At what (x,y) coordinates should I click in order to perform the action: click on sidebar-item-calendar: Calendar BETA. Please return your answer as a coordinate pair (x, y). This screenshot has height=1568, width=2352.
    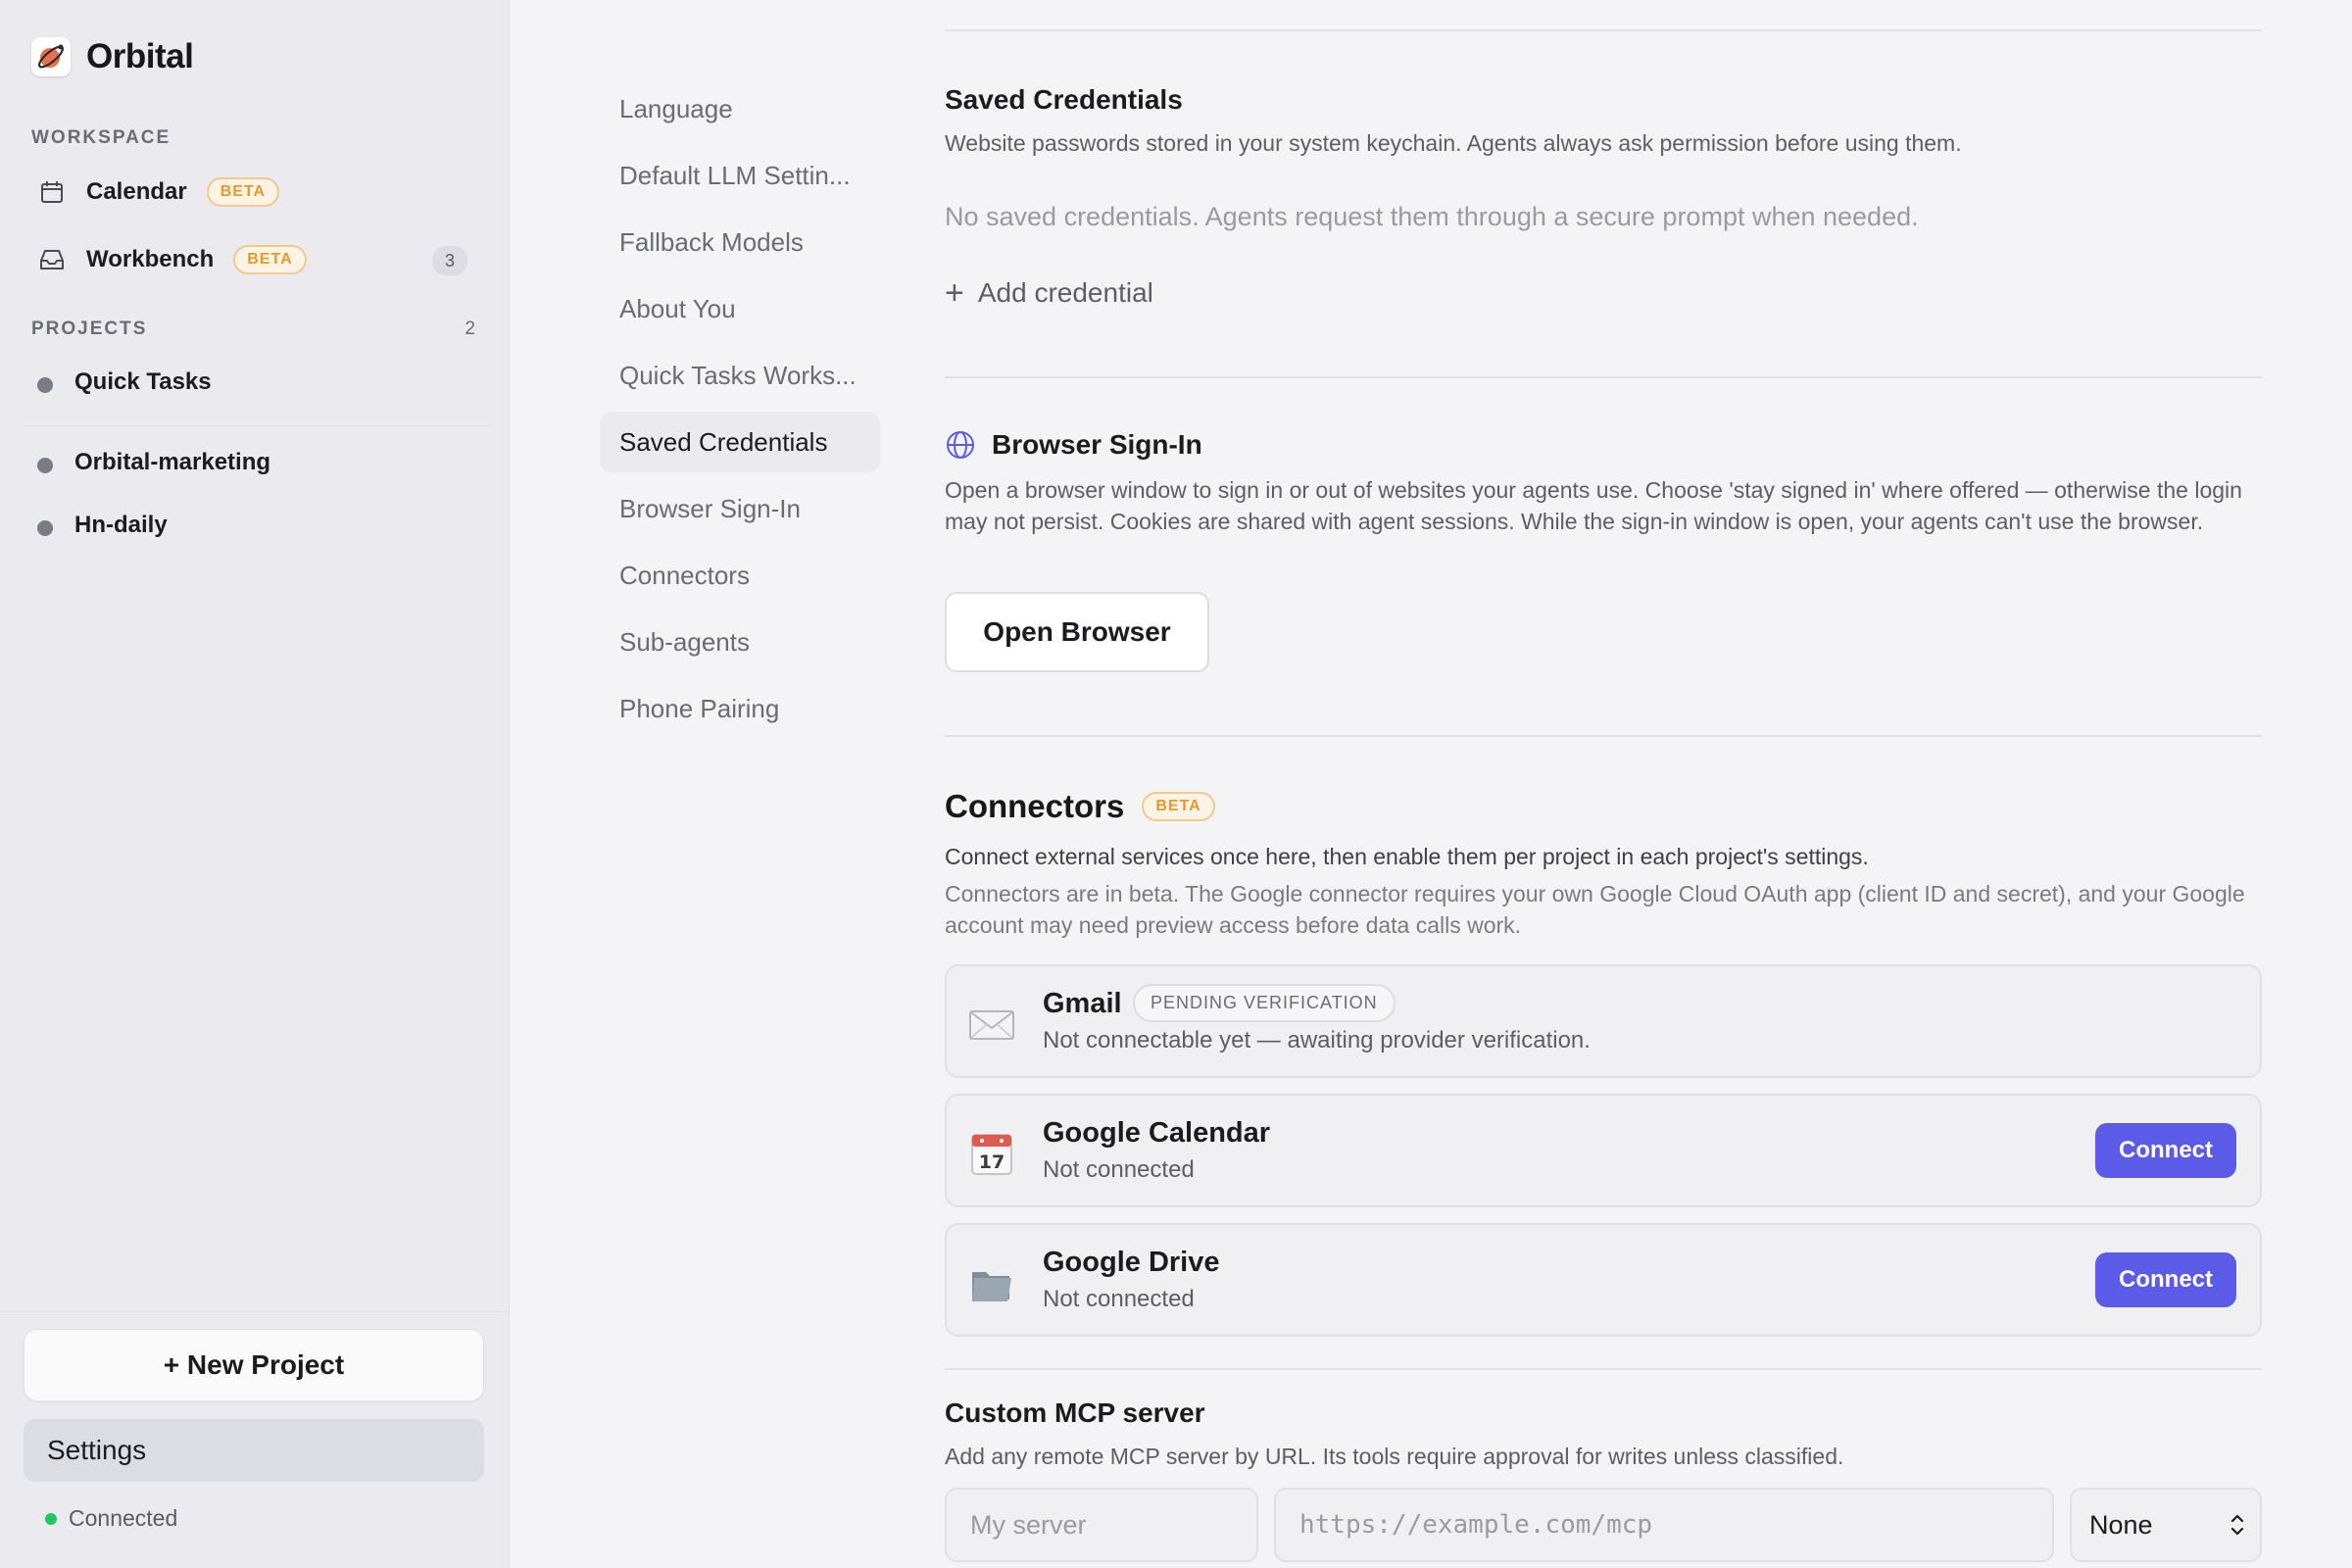
    Looking at the image, I should click on (158, 192).